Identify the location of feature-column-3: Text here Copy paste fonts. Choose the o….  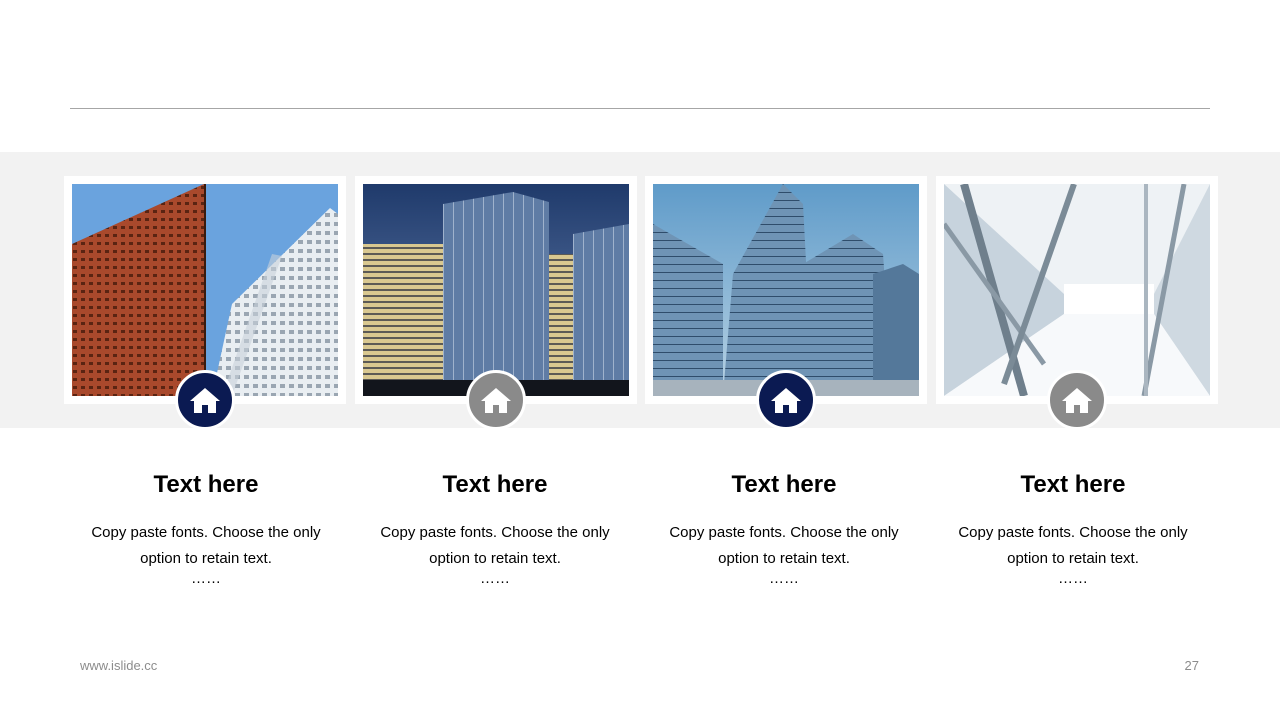
(784, 528).